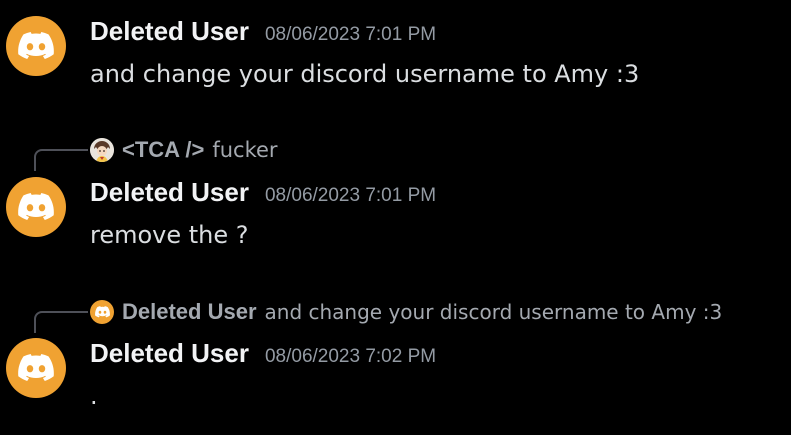  What do you see at coordinates (169, 235) in the screenshot?
I see `message-content: remove the ?` at bounding box center [169, 235].